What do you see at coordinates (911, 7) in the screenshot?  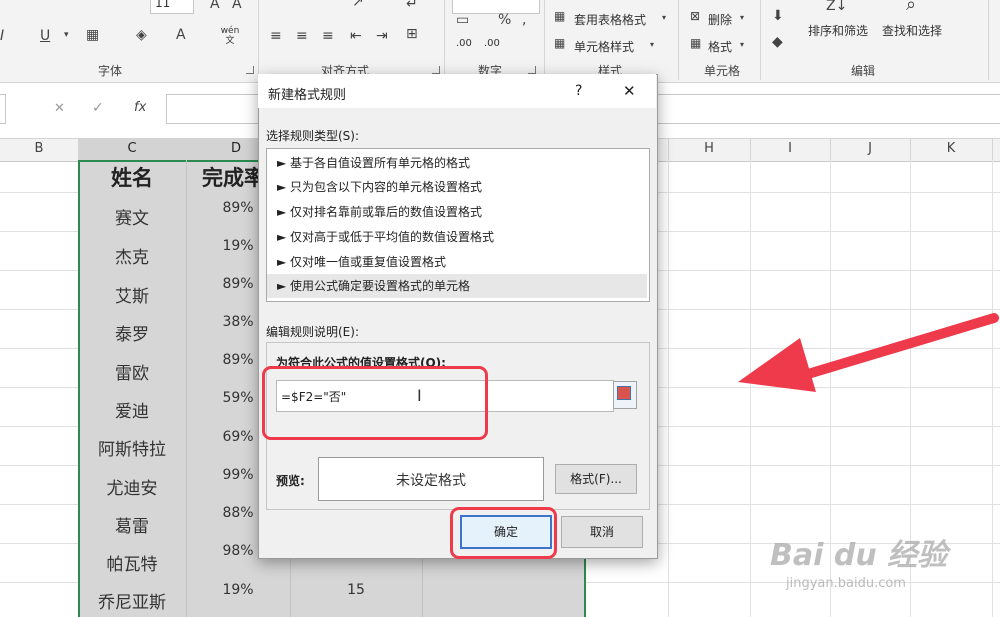 I see `search-icon: ⌕` at bounding box center [911, 7].